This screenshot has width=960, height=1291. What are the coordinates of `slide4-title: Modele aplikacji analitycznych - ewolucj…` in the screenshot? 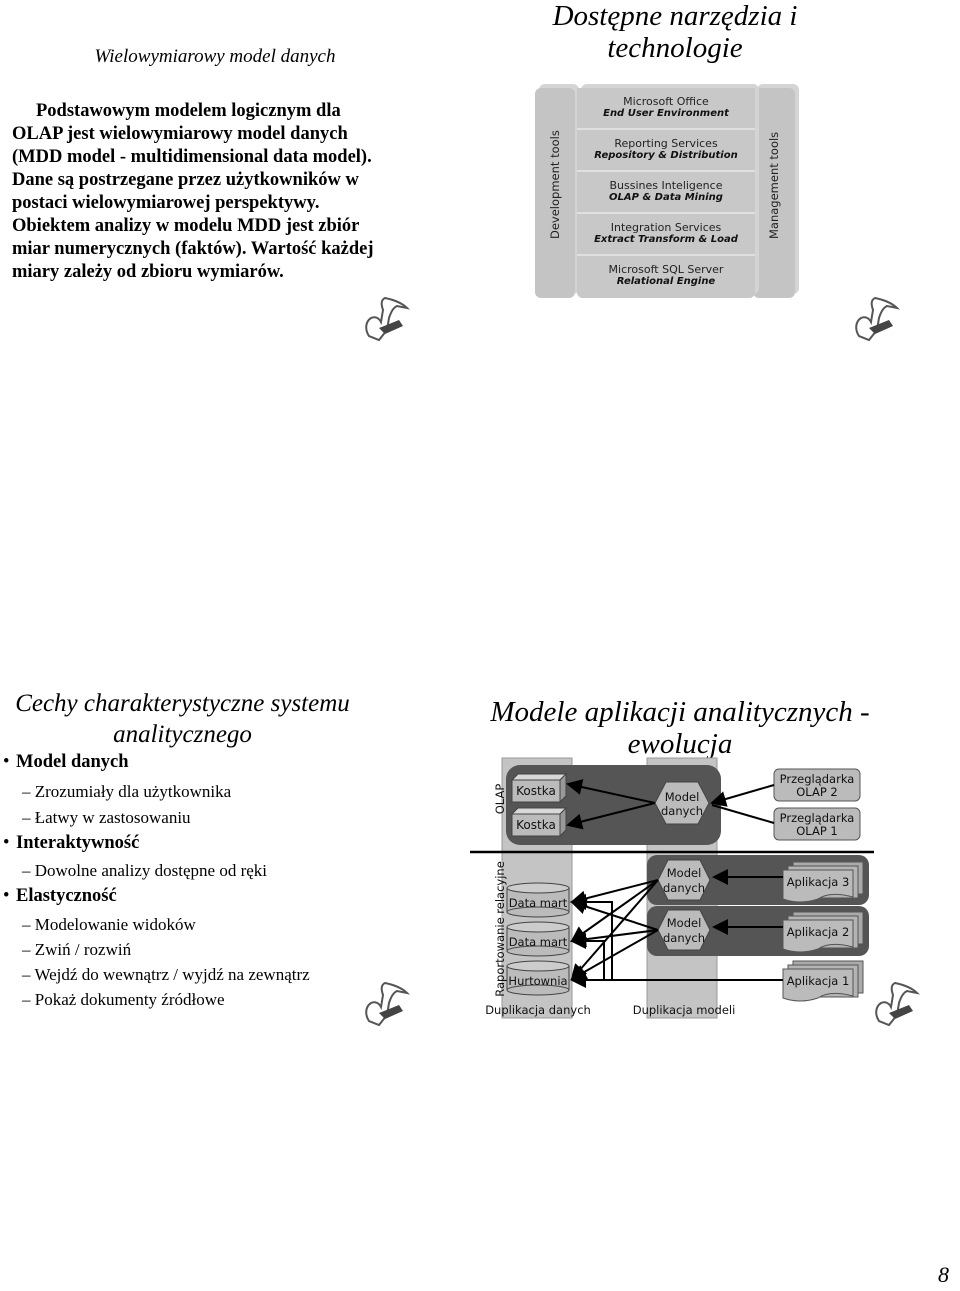 It's located at (680, 728).